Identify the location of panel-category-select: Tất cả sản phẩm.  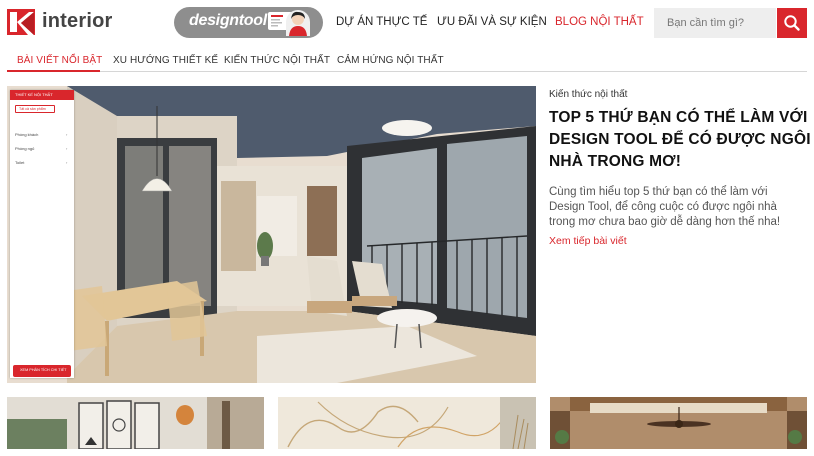
(35, 109).